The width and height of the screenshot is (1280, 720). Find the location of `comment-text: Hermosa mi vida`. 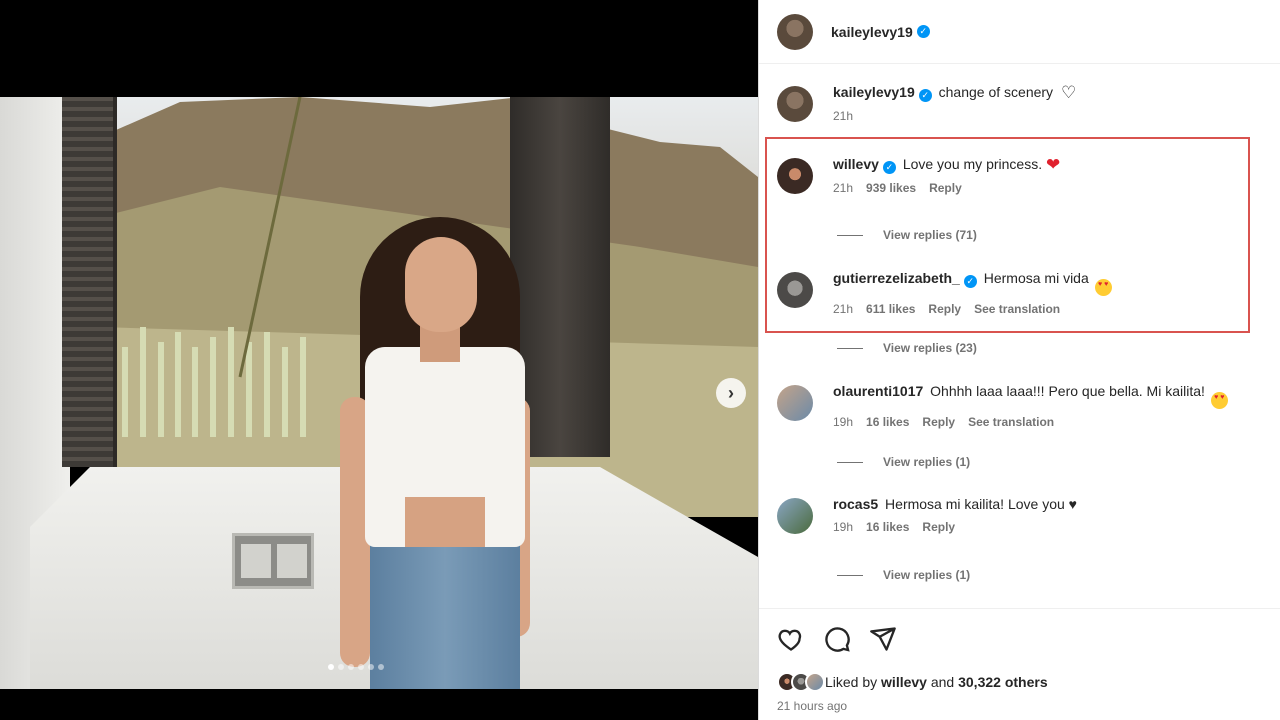

comment-text: Hermosa mi vida is located at coordinates (1036, 278).